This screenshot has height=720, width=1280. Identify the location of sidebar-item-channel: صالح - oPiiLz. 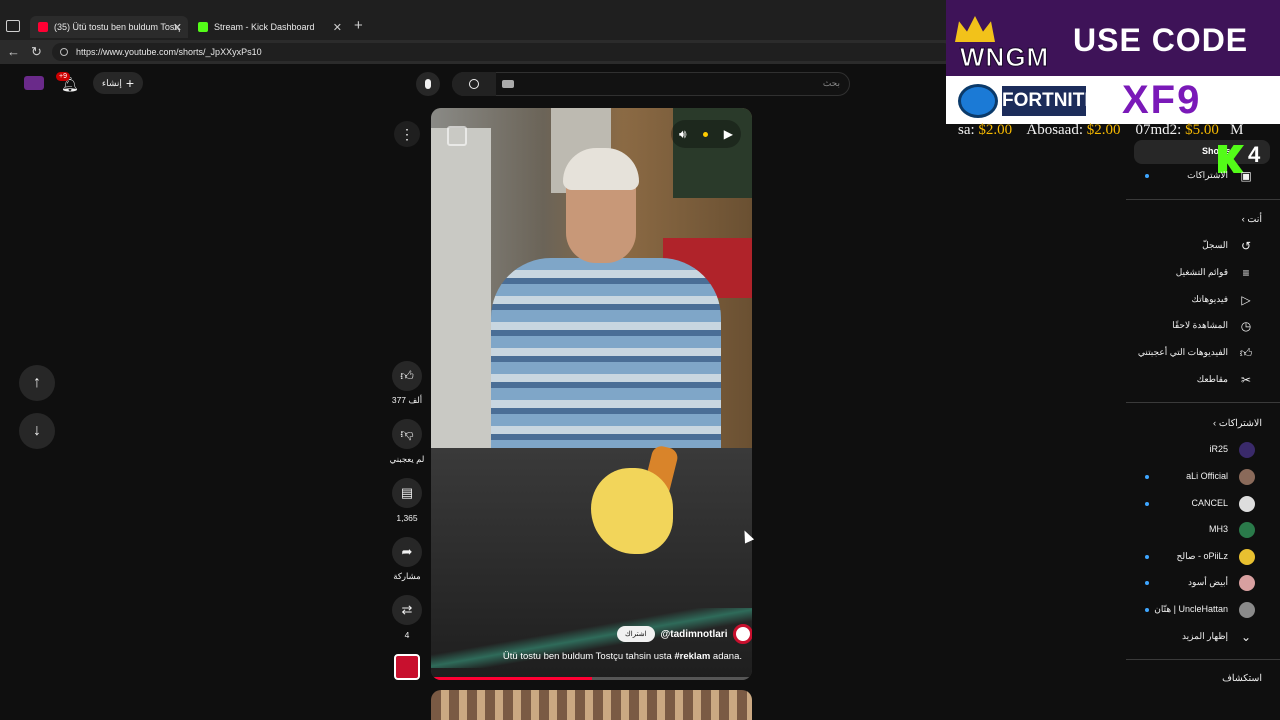
(1196, 557).